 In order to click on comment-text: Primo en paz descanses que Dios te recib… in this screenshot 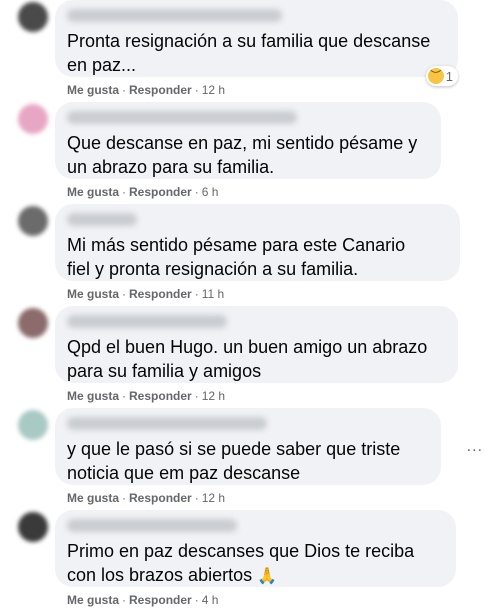, I will do `click(254, 564)`.